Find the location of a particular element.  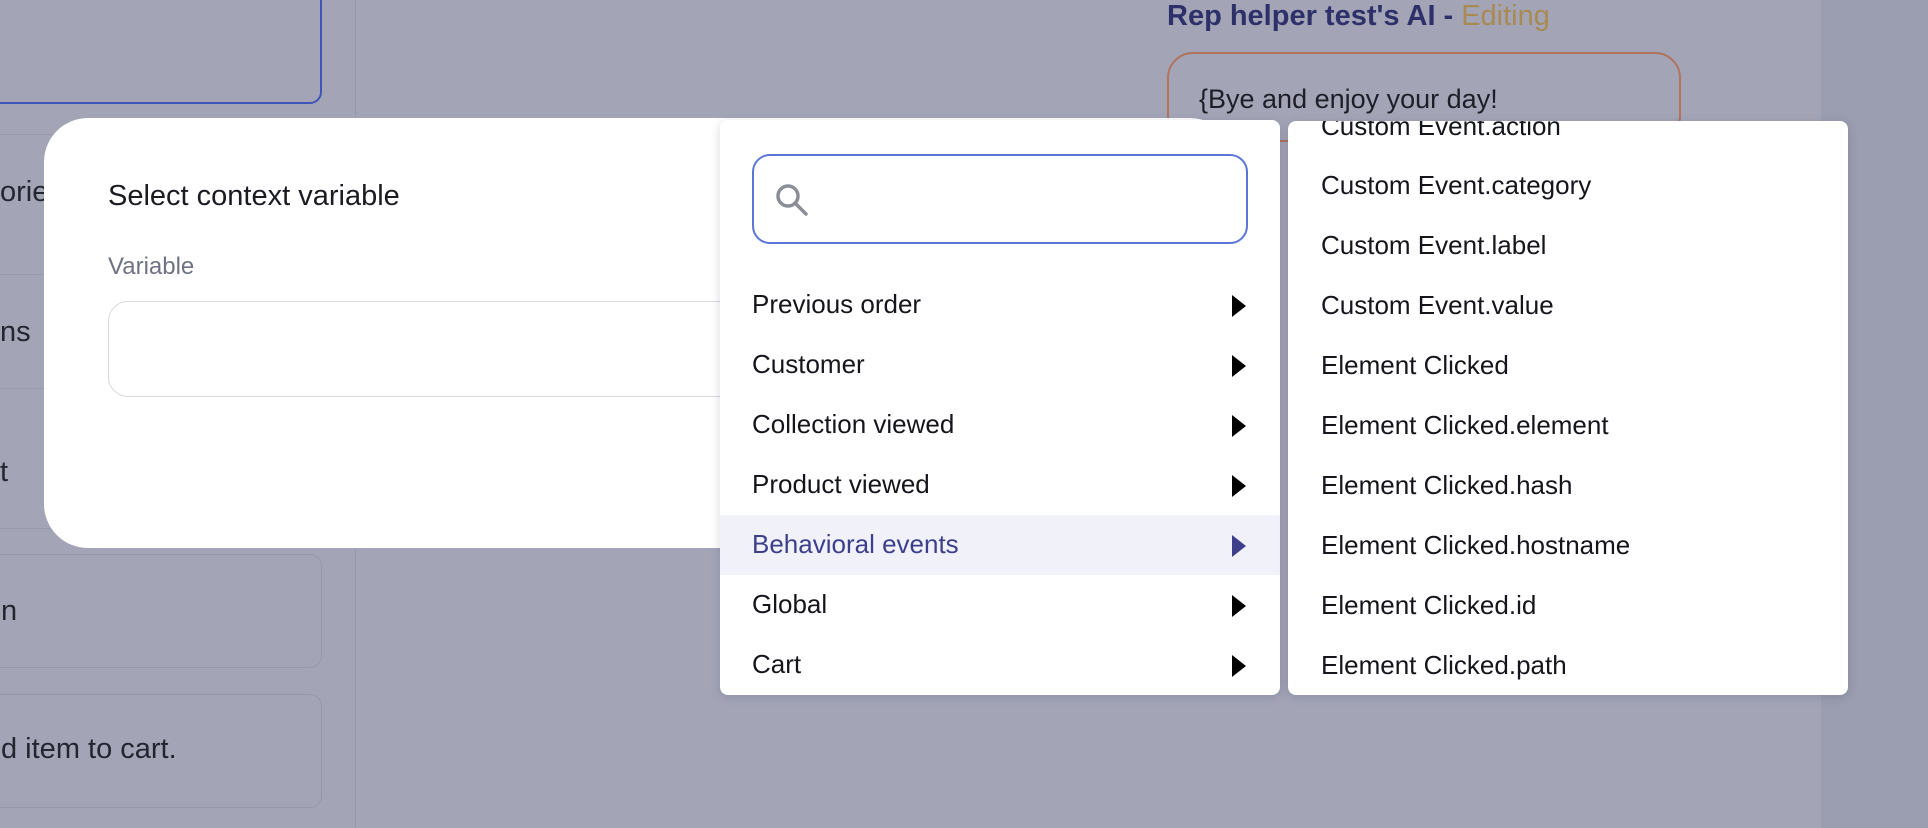

search-icon is located at coordinates (792, 200).